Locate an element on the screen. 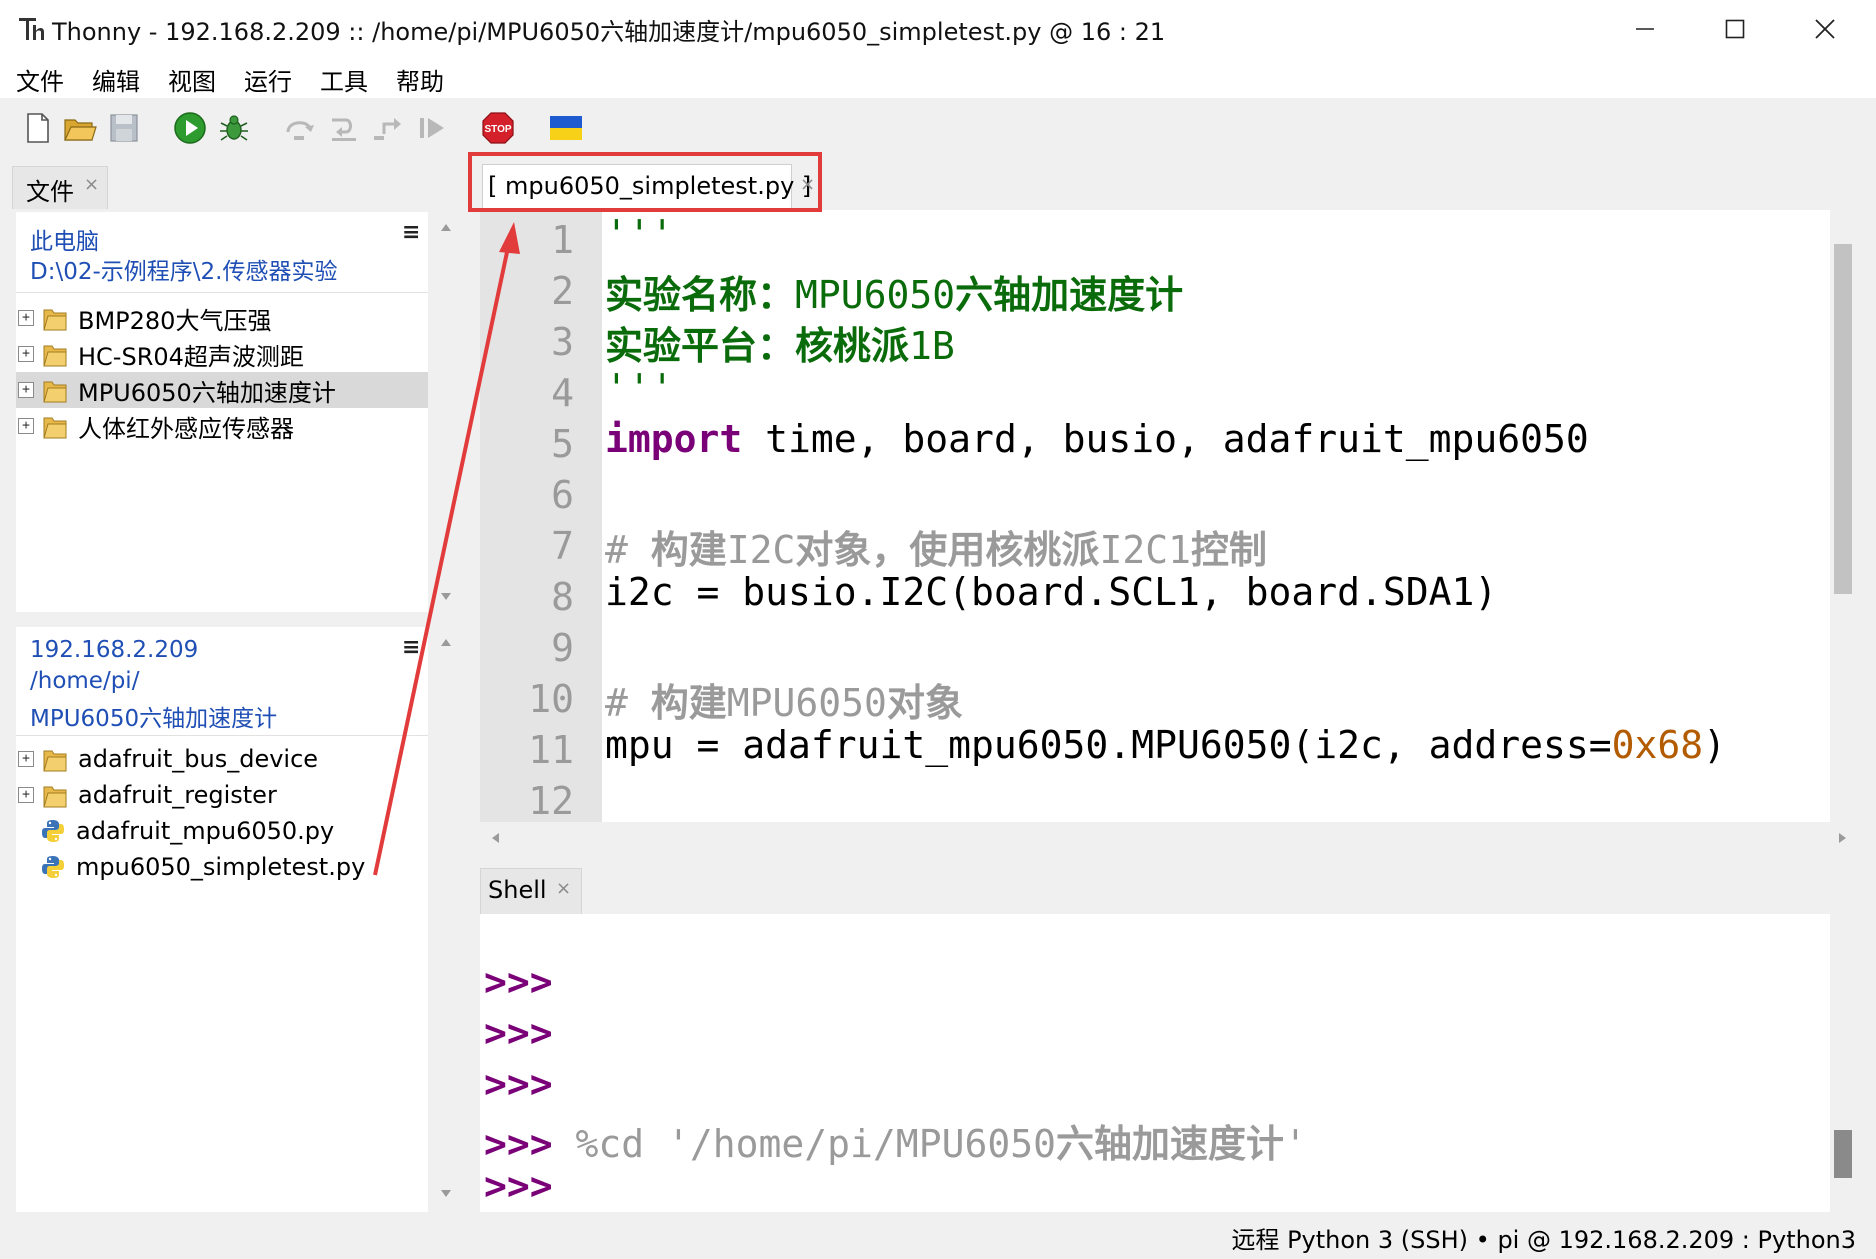 The height and width of the screenshot is (1259, 1876). folder-name: BMP280大气压强 is located at coordinates (175, 320).